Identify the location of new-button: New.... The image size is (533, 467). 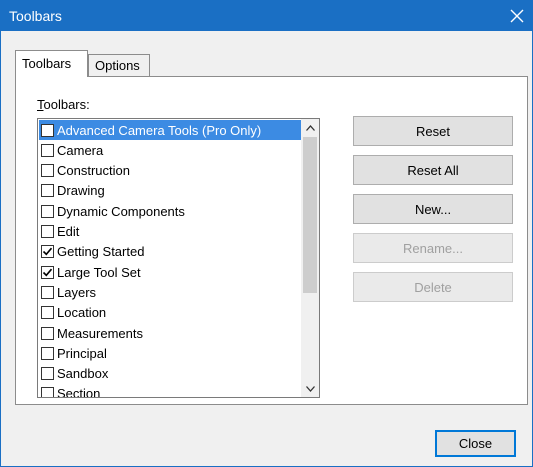
(433, 209).